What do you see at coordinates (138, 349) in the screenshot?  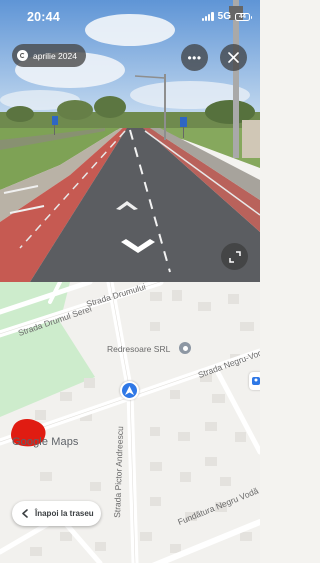 I see `poi-label: Redresoare SRL` at bounding box center [138, 349].